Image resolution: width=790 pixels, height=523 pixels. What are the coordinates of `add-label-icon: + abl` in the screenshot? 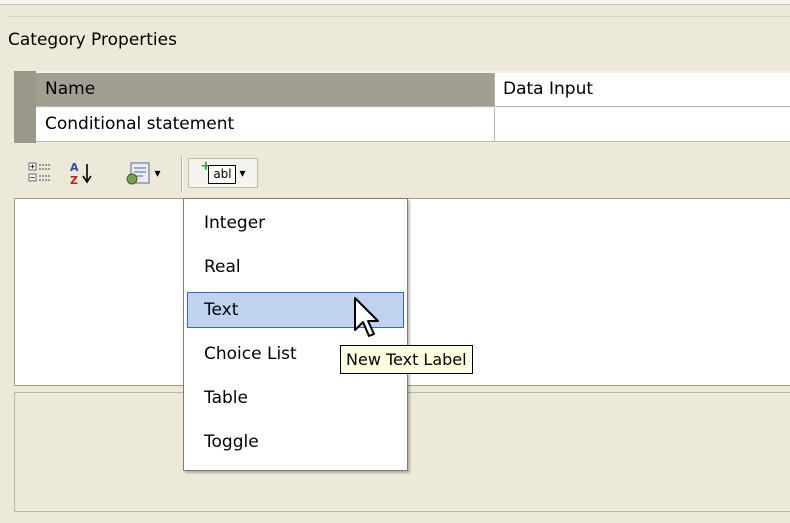 It's located at (218, 172).